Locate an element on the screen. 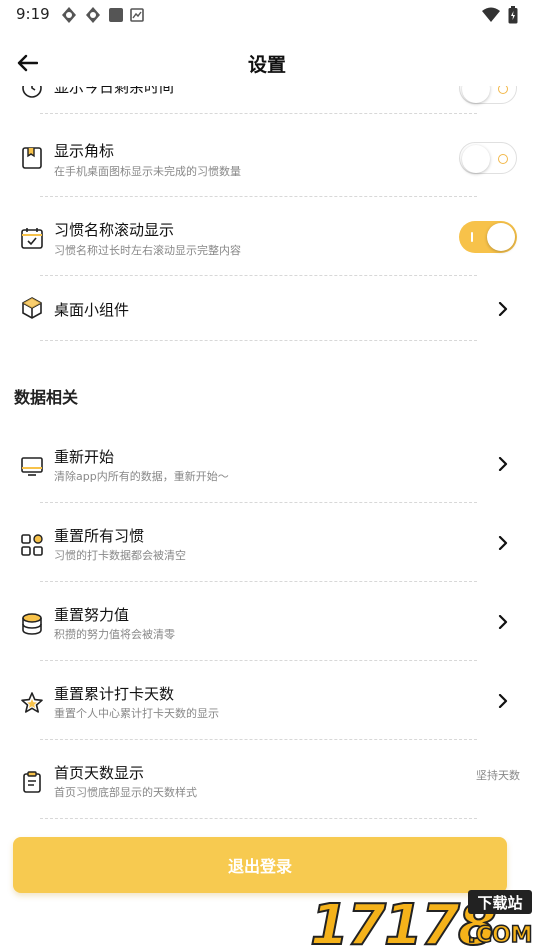 The width and height of the screenshot is (534, 950). settings-row-title: 习惯名称滚动显示 is located at coordinates (114, 230).